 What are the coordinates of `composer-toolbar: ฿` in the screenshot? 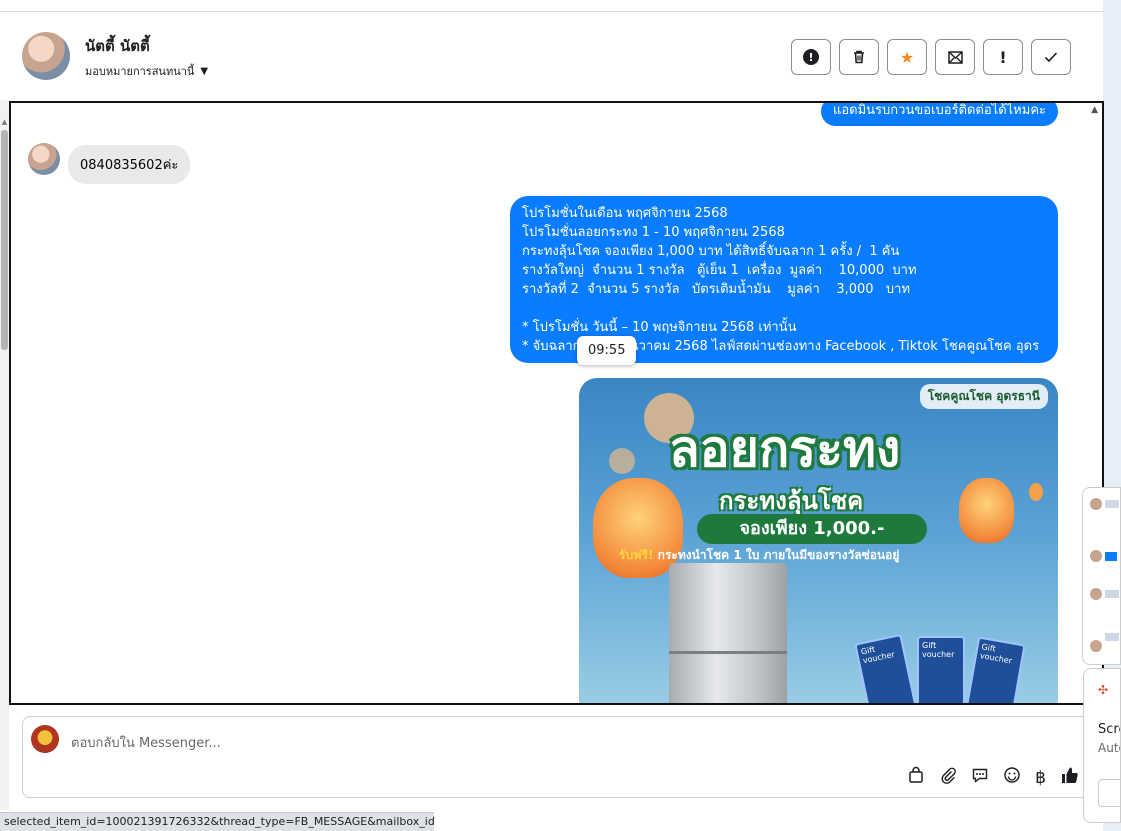 It's located at (993, 777).